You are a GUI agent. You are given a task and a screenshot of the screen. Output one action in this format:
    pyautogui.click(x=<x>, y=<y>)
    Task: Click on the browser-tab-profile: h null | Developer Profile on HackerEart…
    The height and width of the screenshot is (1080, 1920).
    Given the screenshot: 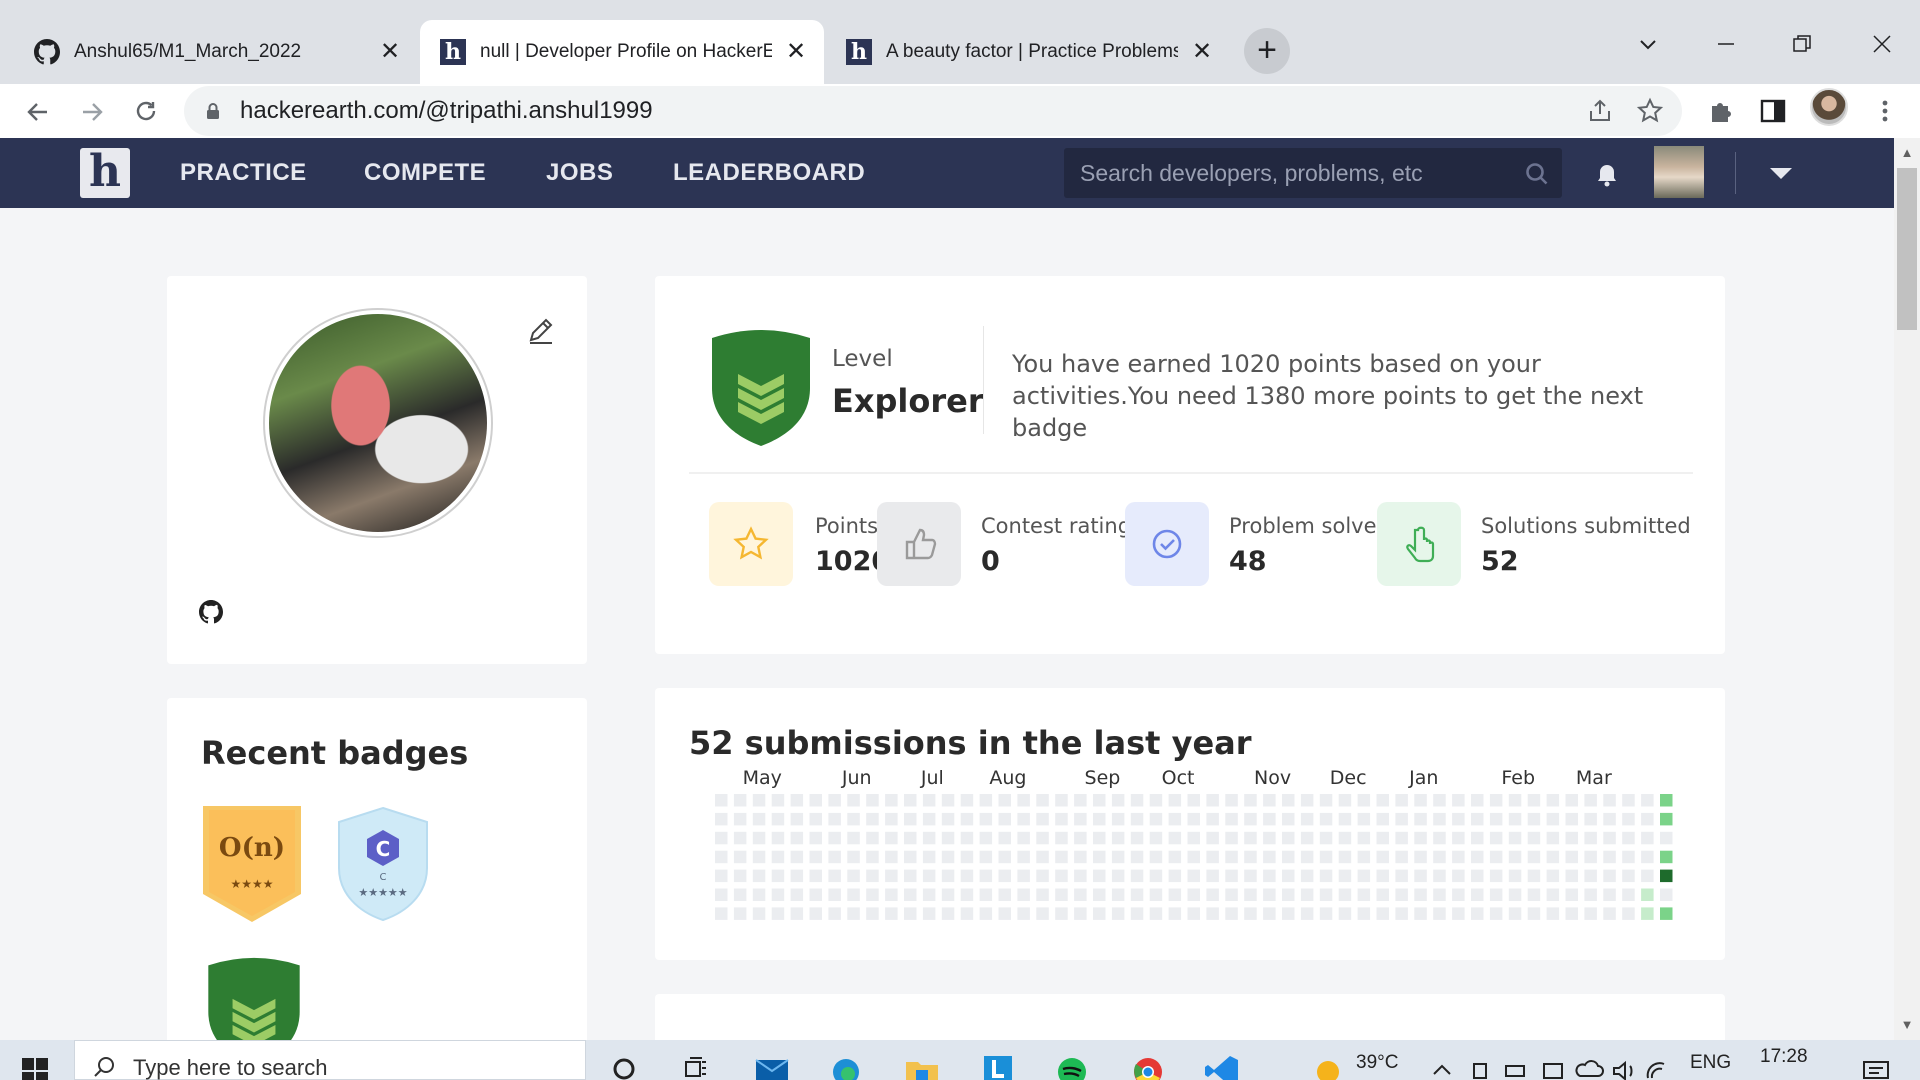 What is the action you would take?
    pyautogui.click(x=622, y=52)
    